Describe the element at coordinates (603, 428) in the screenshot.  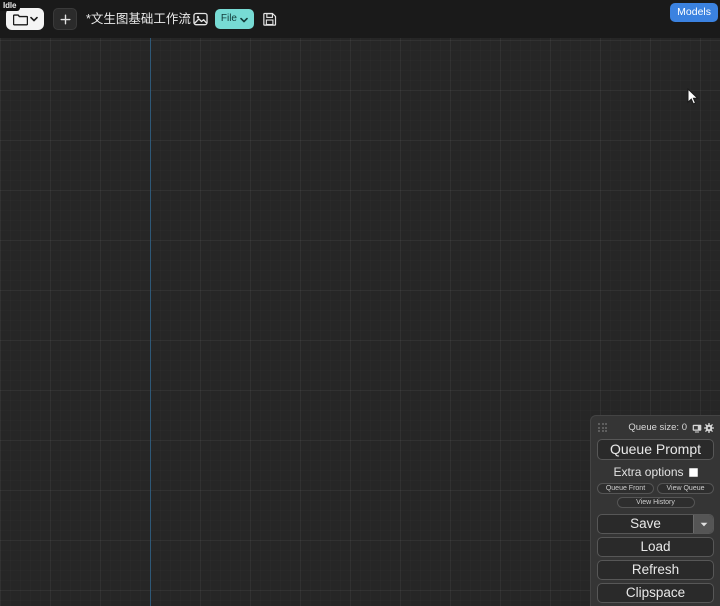
I see `grip-dots-icon` at that location.